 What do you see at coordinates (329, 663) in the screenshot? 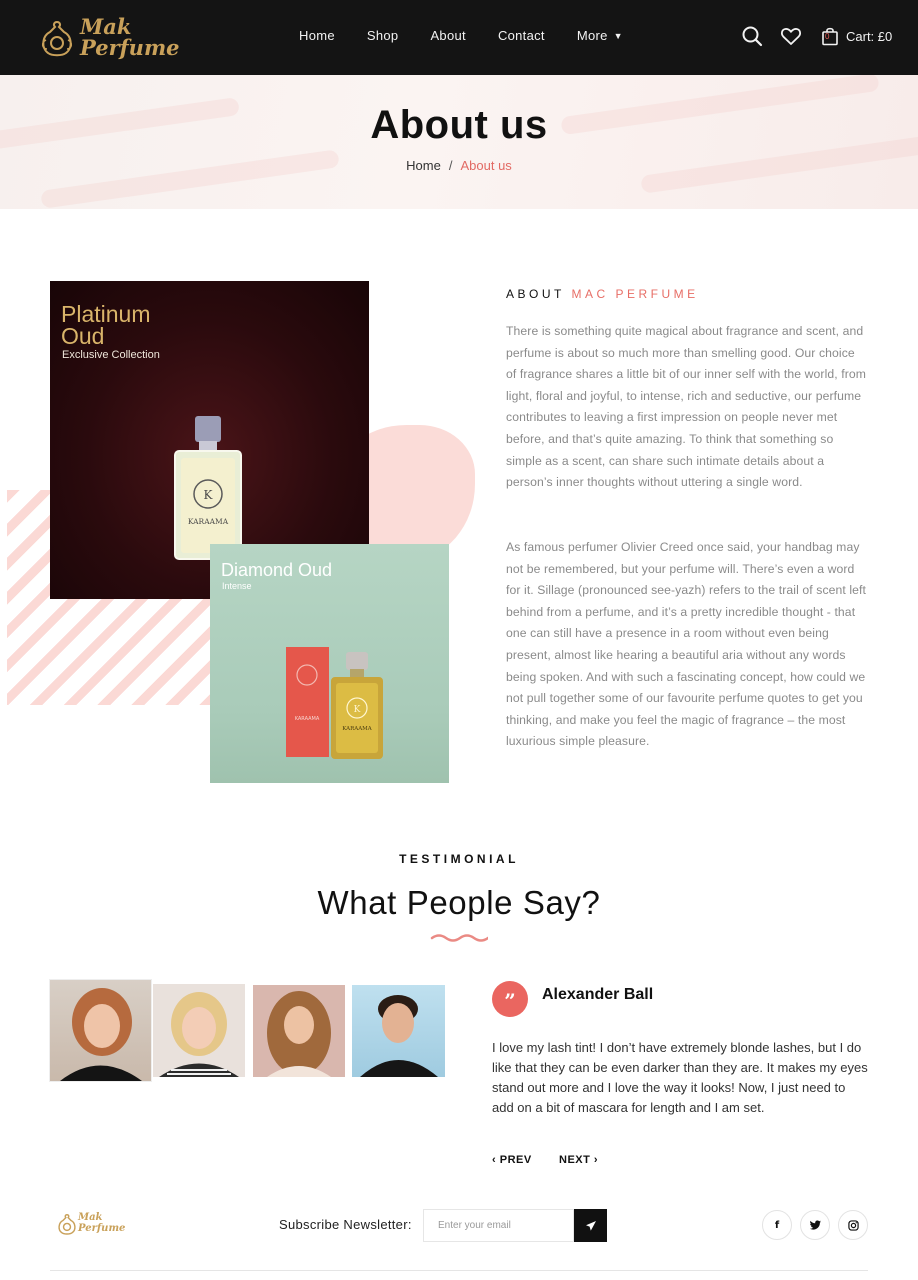
I see `diamond-oud-product-image: Diamond Oud Intense KARAAMA K KARAAMA` at bounding box center [329, 663].